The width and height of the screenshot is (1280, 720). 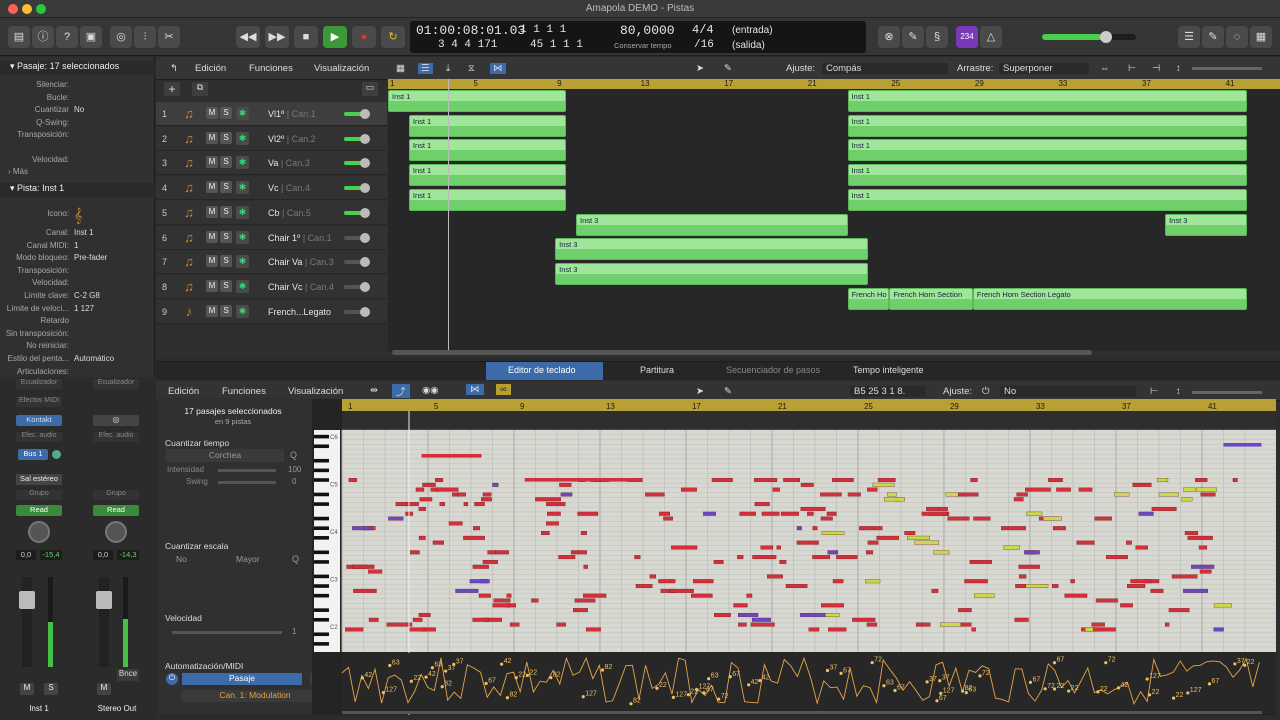 What do you see at coordinates (503, 389) in the screenshot?
I see `link-mode-icon: ∞` at bounding box center [503, 389].